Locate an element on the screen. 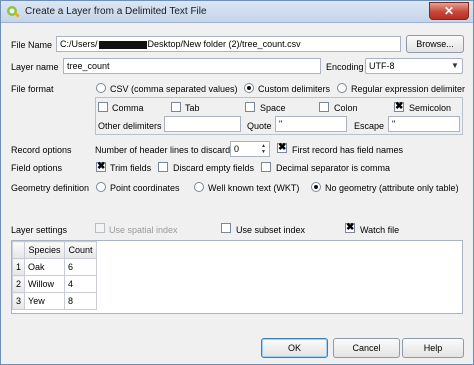 This screenshot has height=365, width=474. radio-custom-delimiters-label: Custom delimiters is located at coordinates (294, 89).